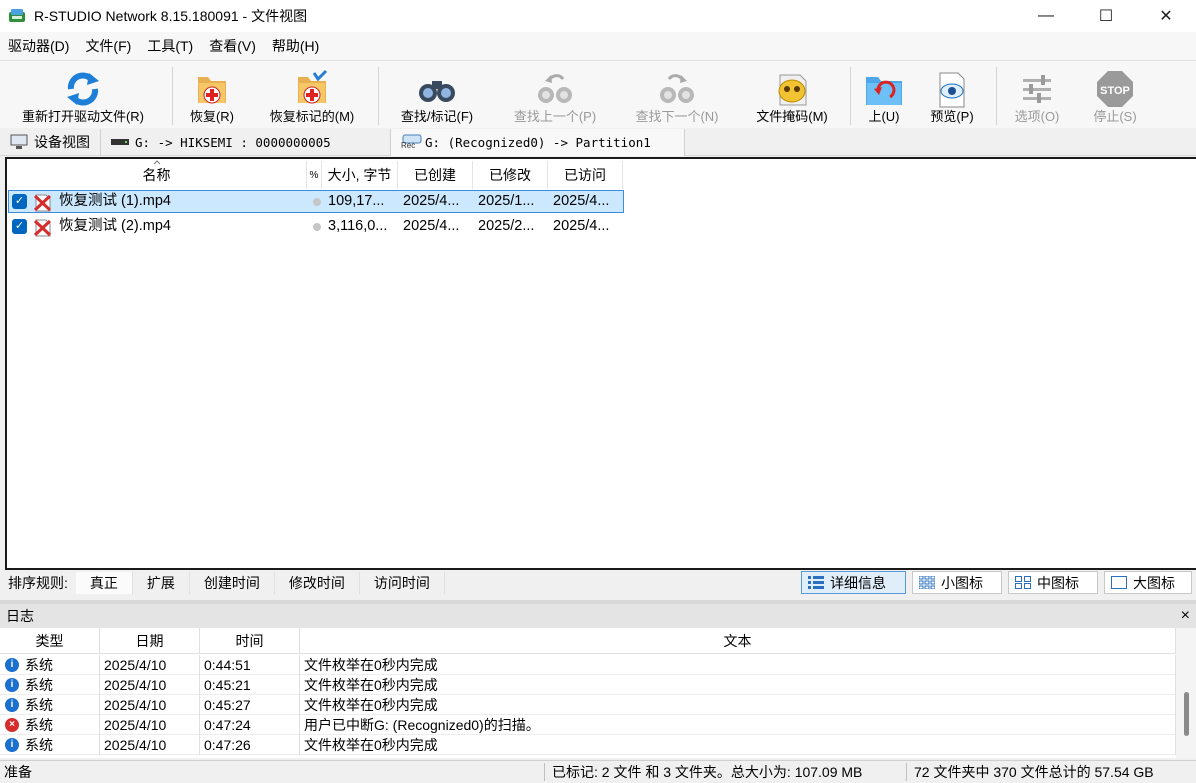  Describe the element at coordinates (1034, 772) in the screenshot. I see `status-total: 72 文件夹中 370 文件总计的 57.54 GB` at that location.